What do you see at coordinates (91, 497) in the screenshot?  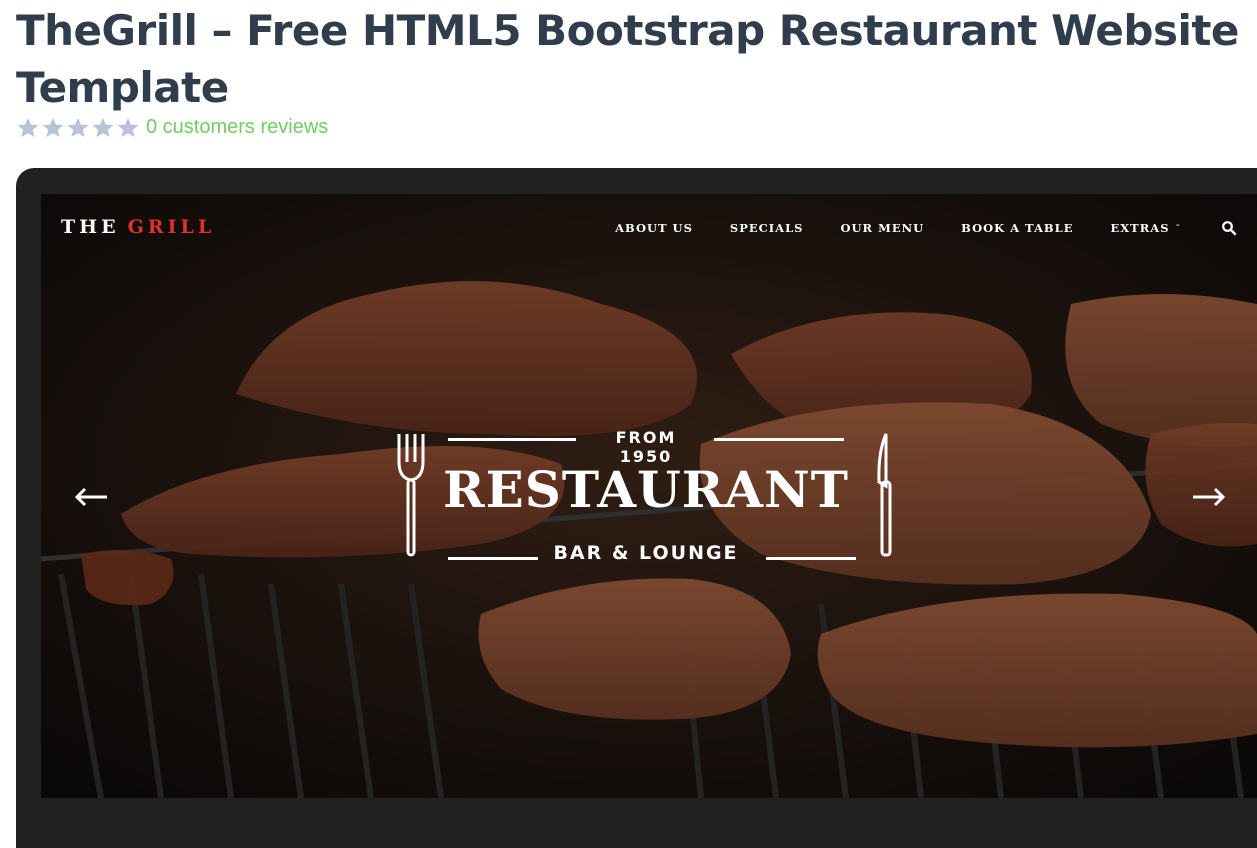 I see `arrow-left-icon` at bounding box center [91, 497].